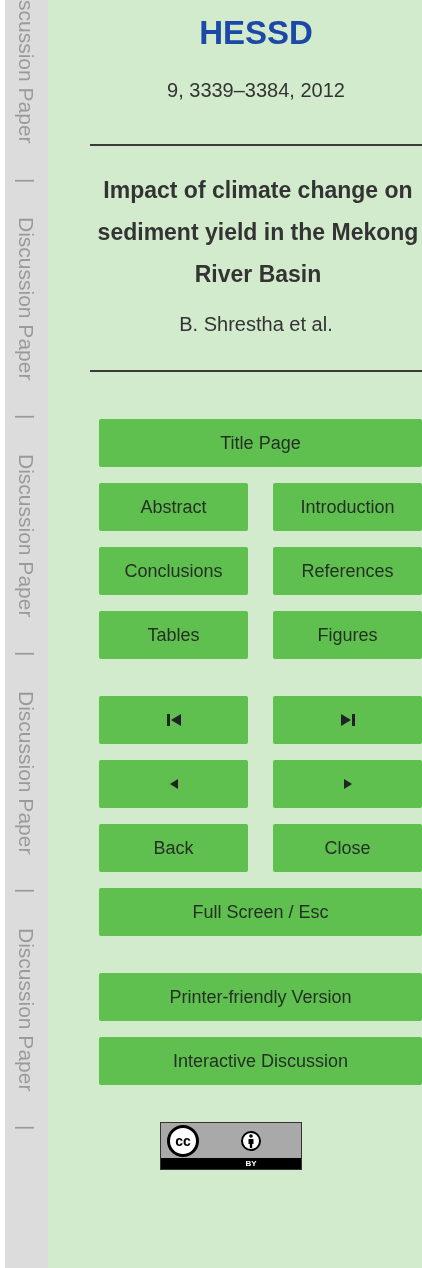  I want to click on authors: B. Shrestha et al., so click(256, 324).